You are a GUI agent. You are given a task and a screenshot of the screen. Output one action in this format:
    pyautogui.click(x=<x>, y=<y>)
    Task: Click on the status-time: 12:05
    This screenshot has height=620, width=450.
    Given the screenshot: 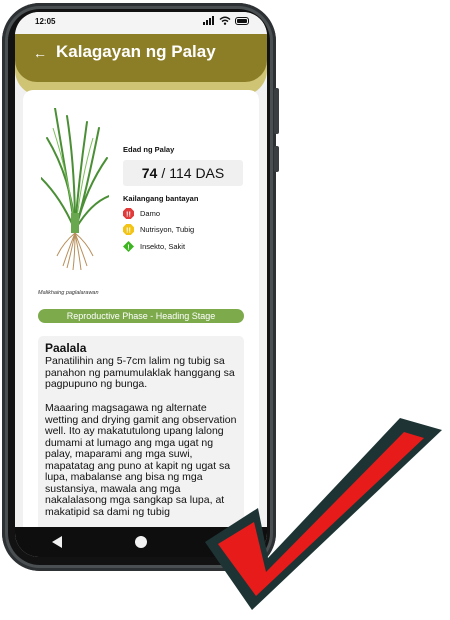 What is the action you would take?
    pyautogui.click(x=45, y=21)
    